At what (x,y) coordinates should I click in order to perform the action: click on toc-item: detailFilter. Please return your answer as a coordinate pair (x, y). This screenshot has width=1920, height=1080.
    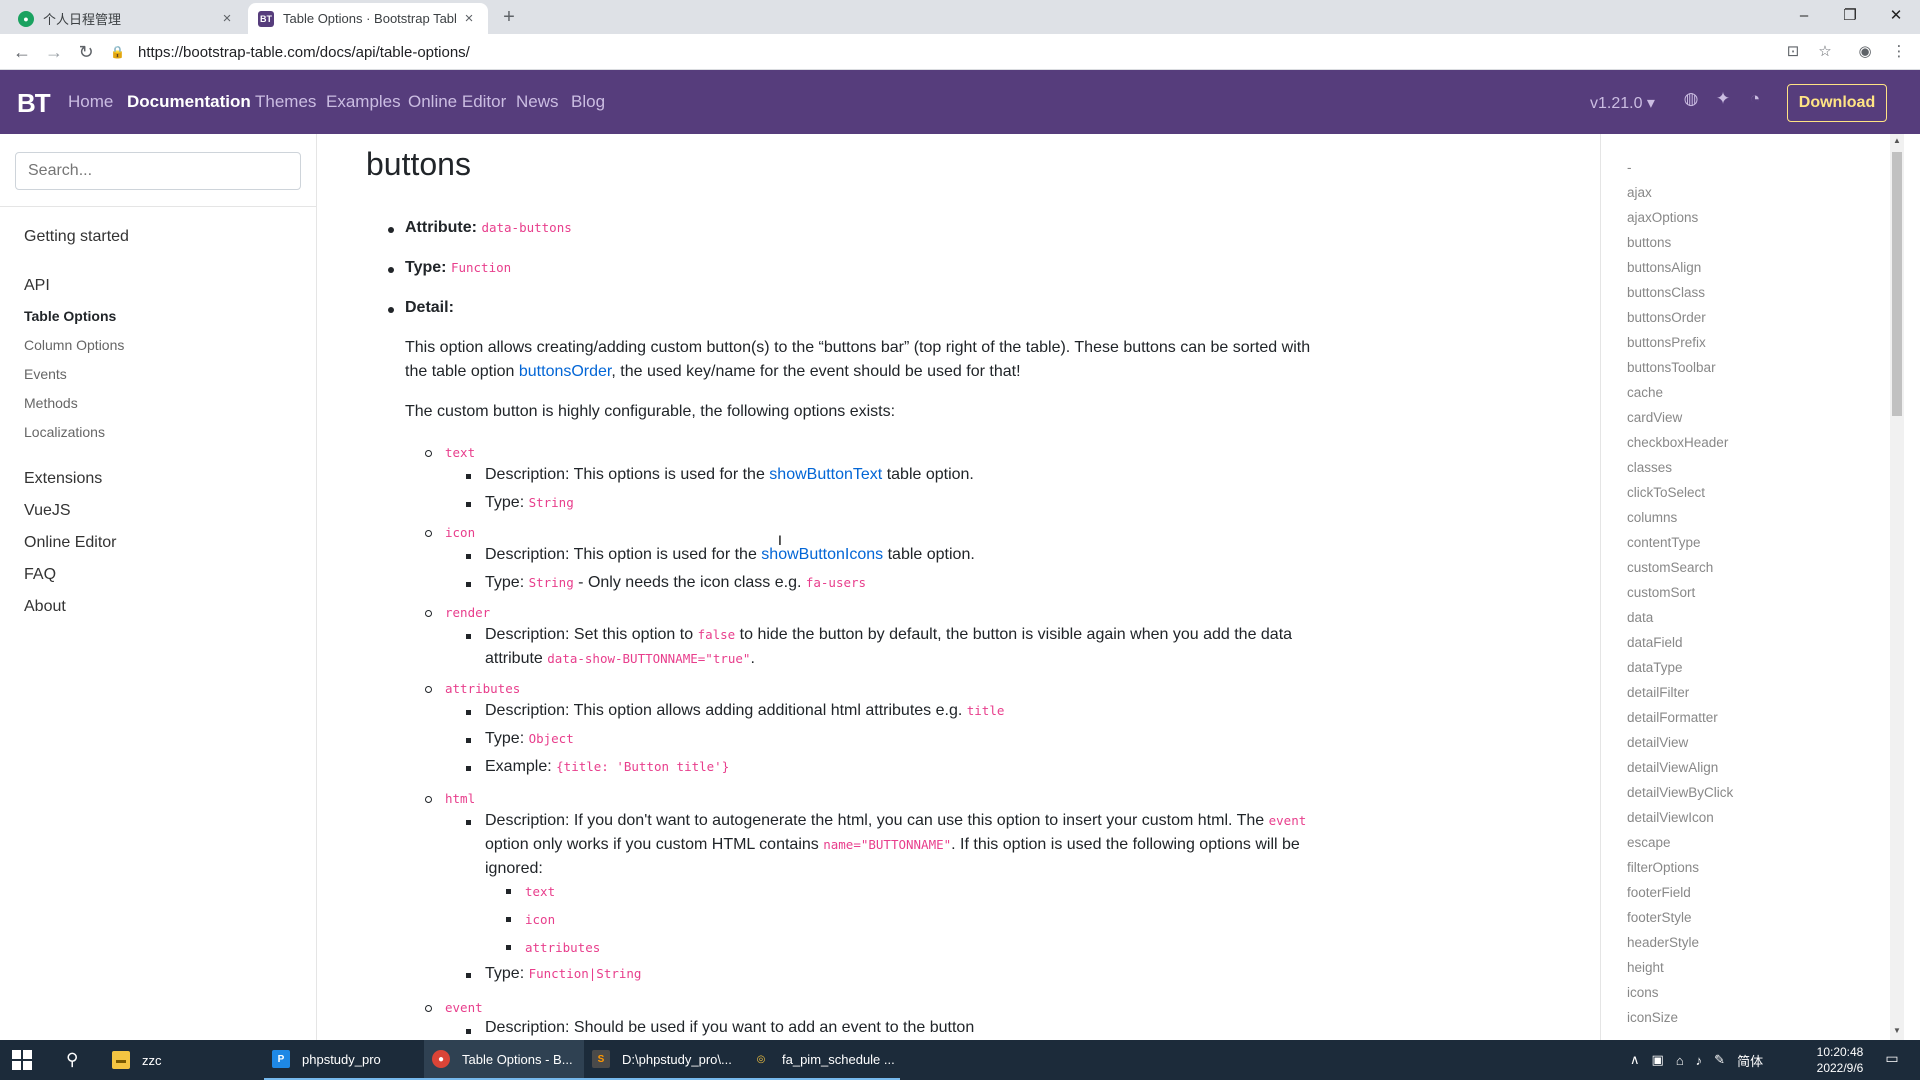
    Looking at the image, I should click on (1658, 692).